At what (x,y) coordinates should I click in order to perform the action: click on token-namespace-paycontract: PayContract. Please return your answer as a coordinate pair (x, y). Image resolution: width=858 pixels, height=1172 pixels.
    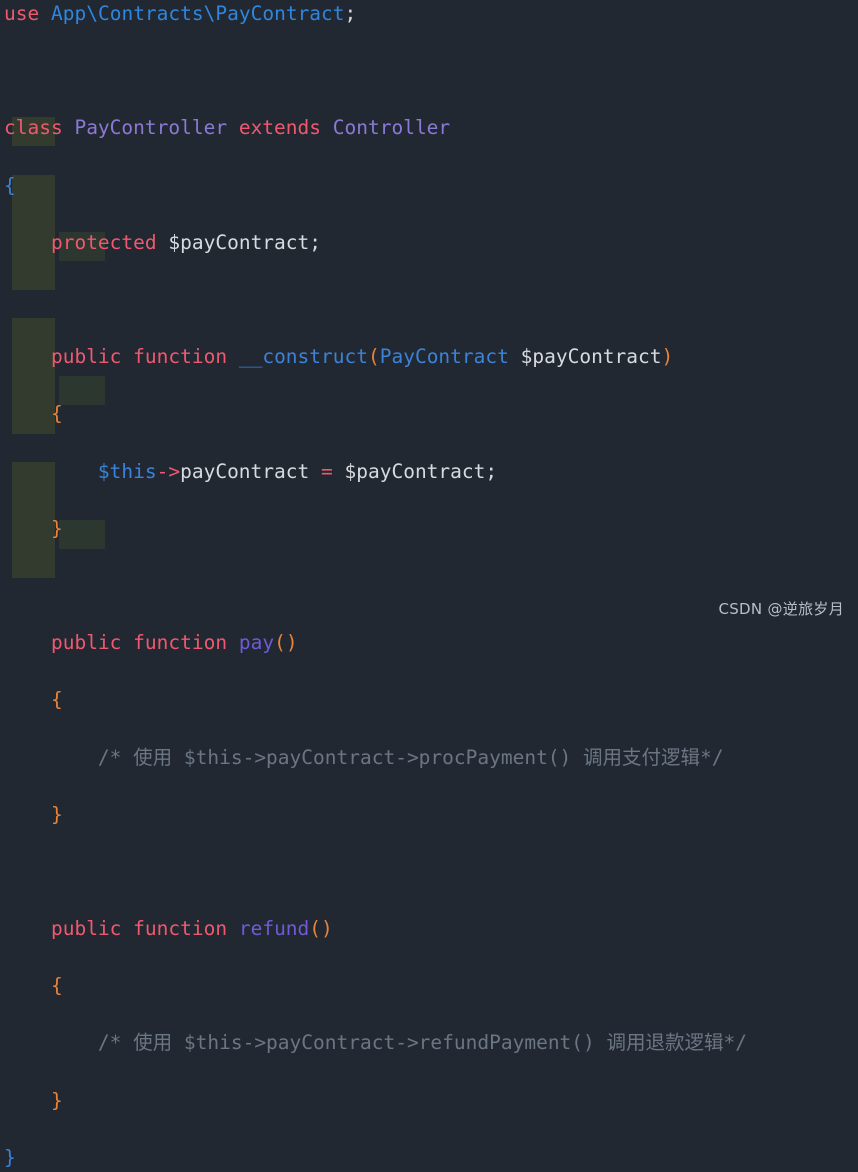
    Looking at the image, I should click on (280, 13).